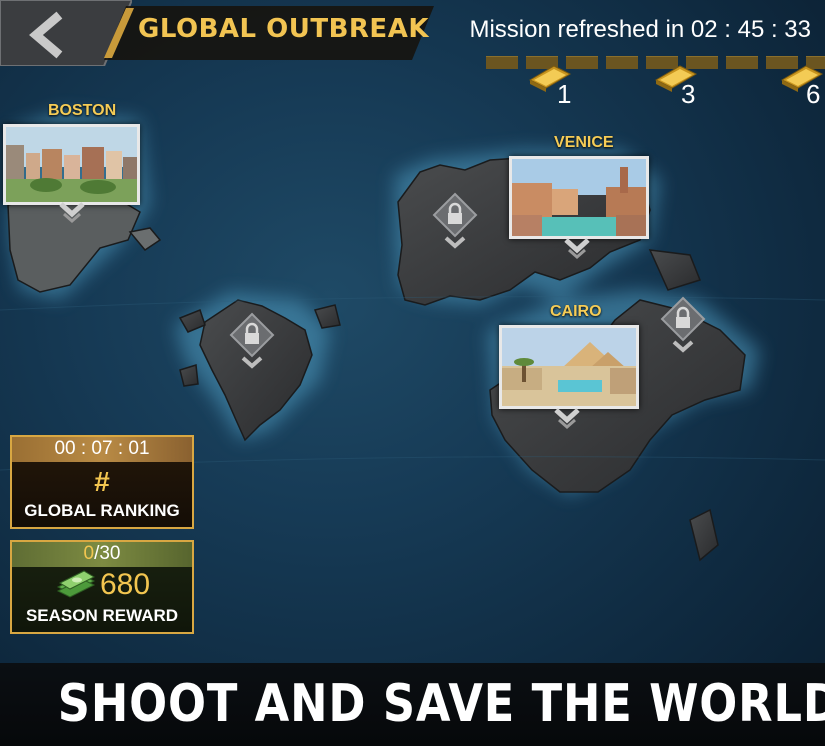 This screenshot has height=746, width=825. I want to click on gold-reward-count: 1, so click(564, 94).